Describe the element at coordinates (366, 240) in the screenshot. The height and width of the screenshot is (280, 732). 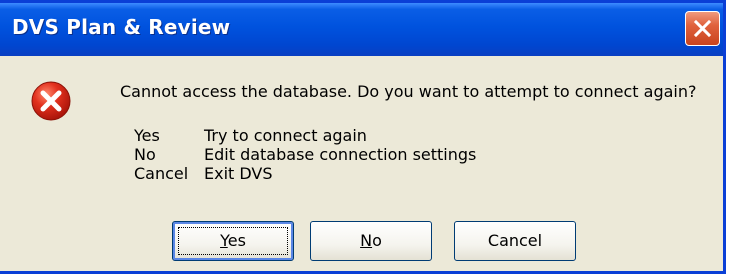
I see `mnemonic-letter: N` at that location.